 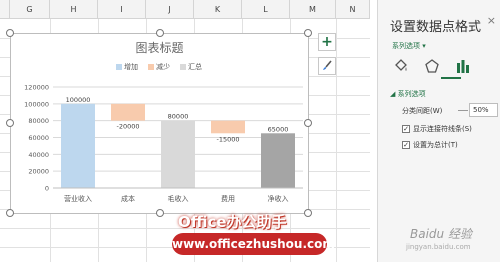 I want to click on data-label: 100000, so click(x=78, y=100).